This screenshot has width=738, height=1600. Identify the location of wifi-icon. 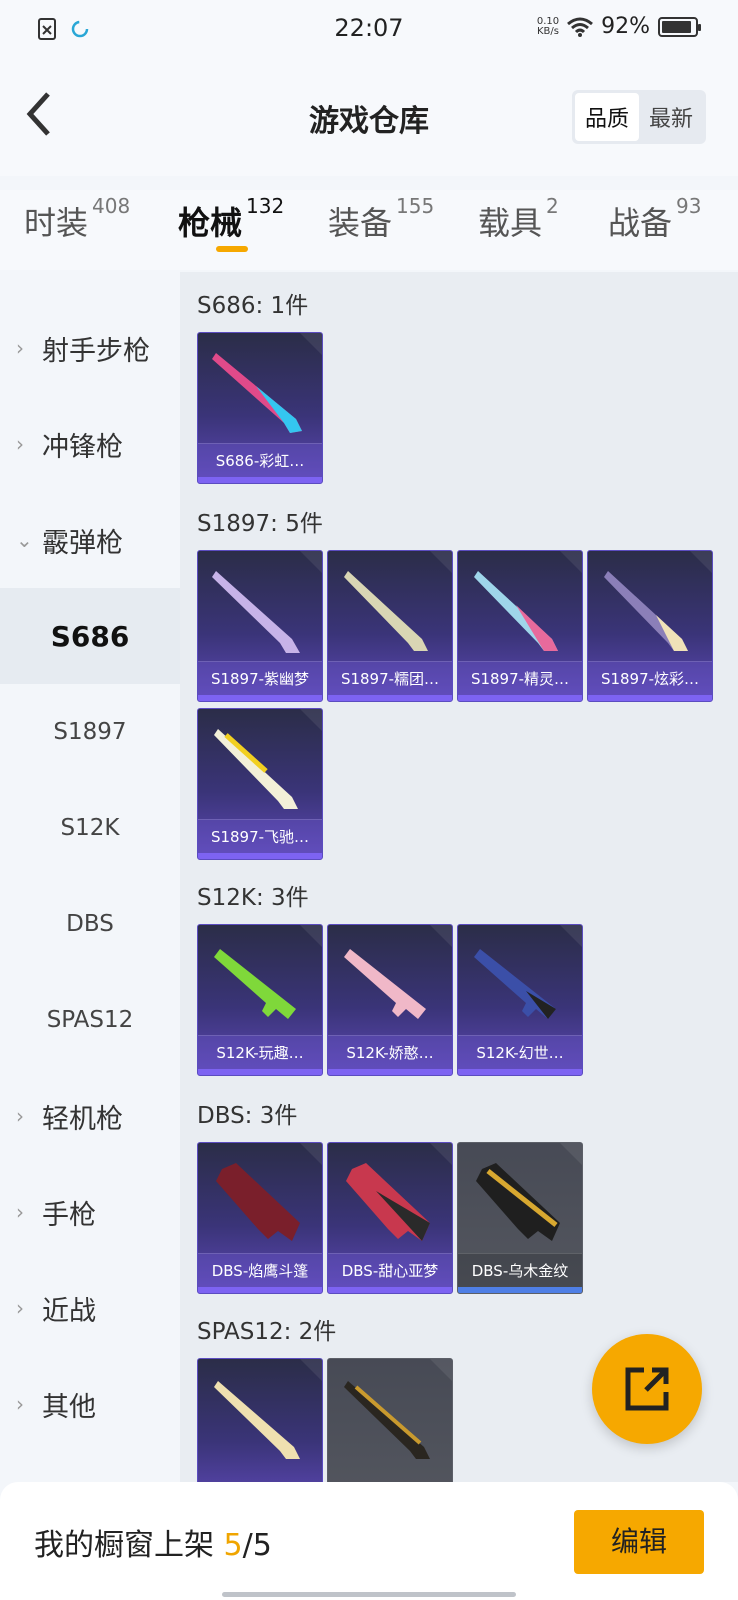
(580, 27).